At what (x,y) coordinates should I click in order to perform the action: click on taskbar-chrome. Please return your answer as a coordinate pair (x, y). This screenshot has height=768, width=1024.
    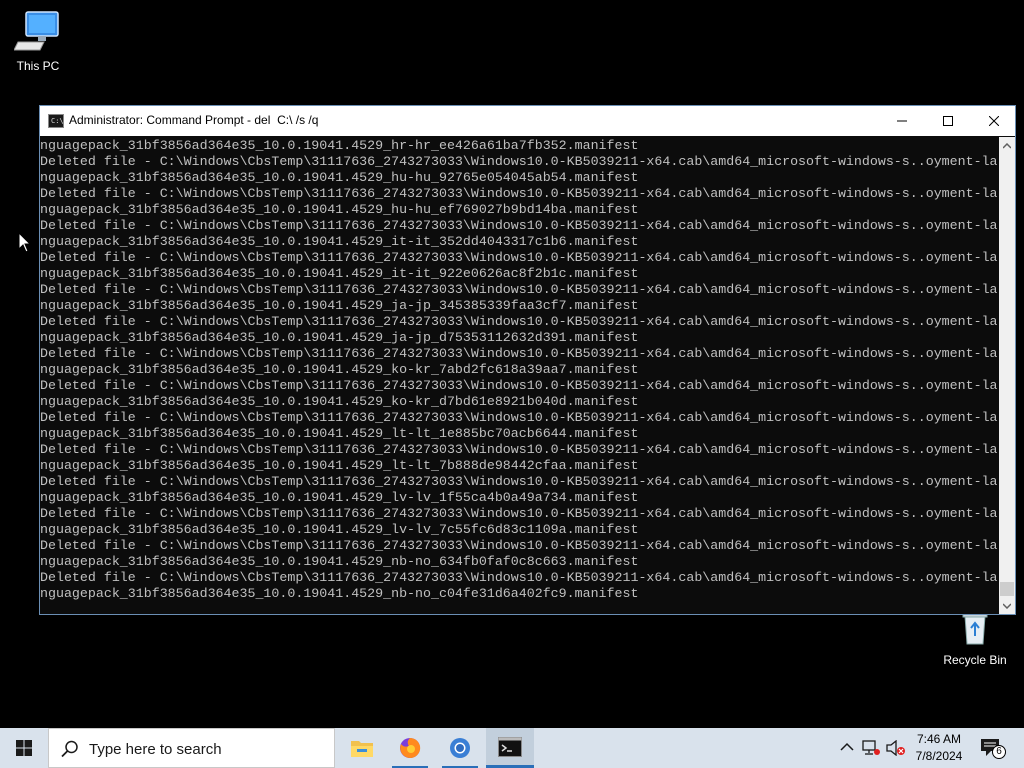
    Looking at the image, I should click on (460, 748).